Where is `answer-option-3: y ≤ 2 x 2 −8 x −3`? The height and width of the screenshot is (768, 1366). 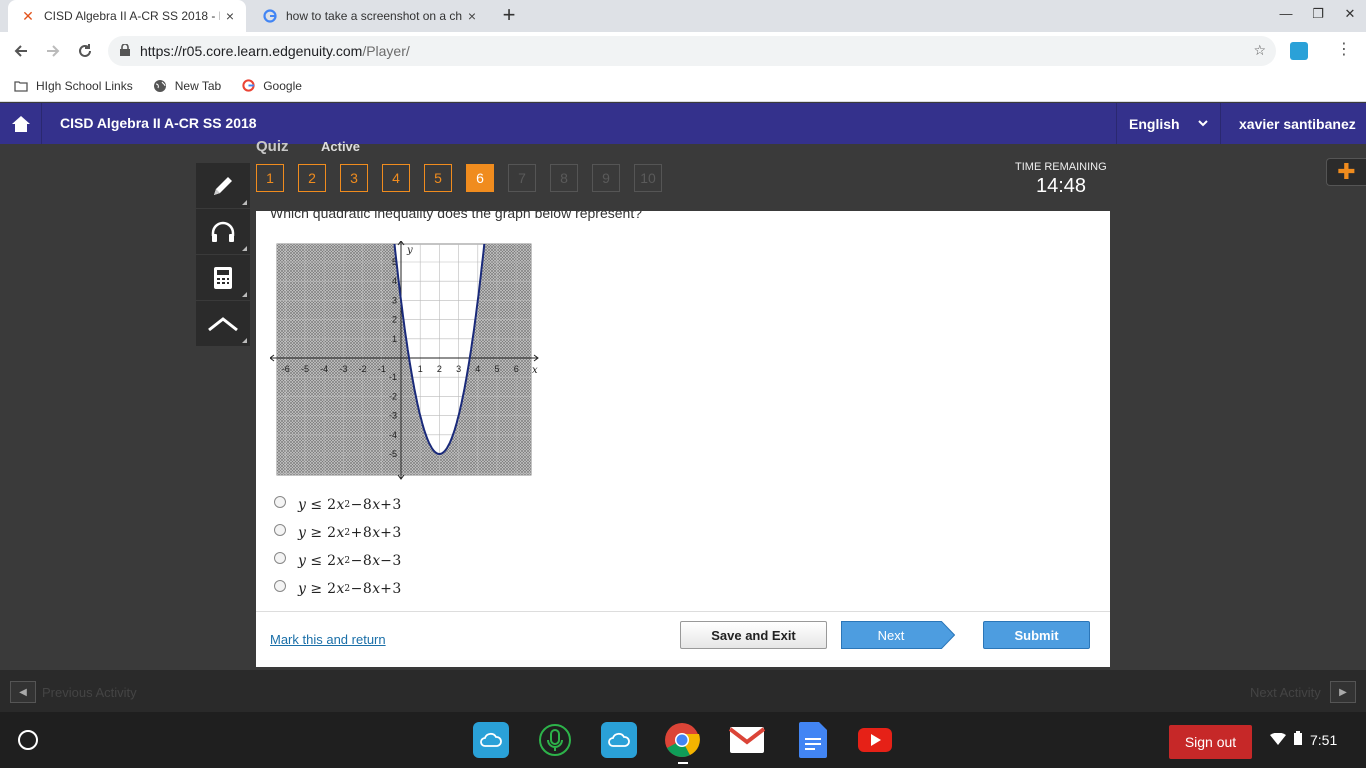 answer-option-3: y ≤ 2 x 2 −8 x −3 is located at coordinates (338, 560).